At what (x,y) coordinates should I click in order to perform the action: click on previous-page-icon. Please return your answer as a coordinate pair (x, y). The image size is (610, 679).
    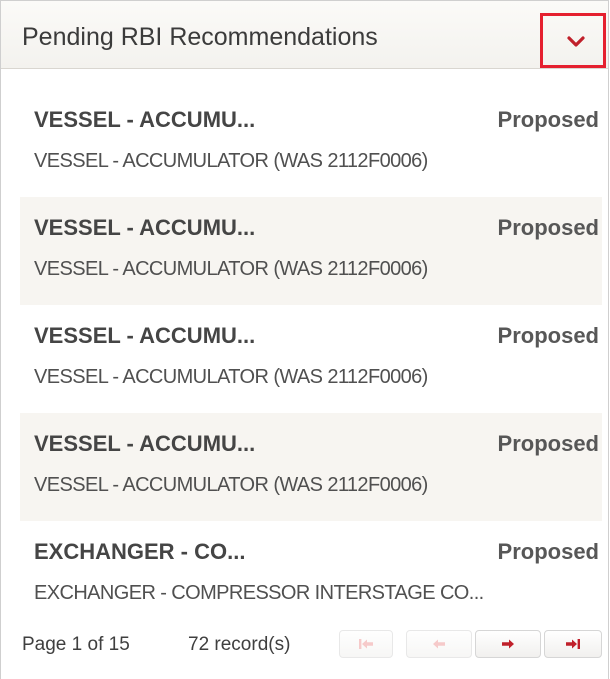
    Looking at the image, I should click on (439, 644).